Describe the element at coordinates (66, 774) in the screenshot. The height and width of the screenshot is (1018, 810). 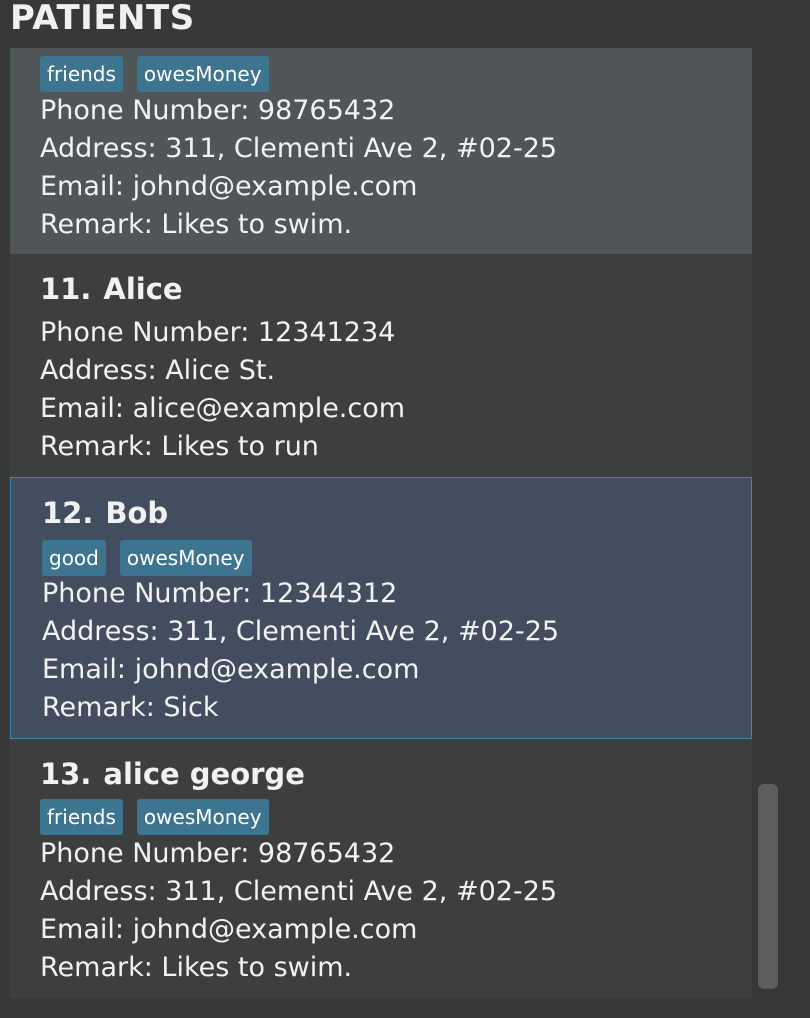
I see `patient-index: 13.` at that location.